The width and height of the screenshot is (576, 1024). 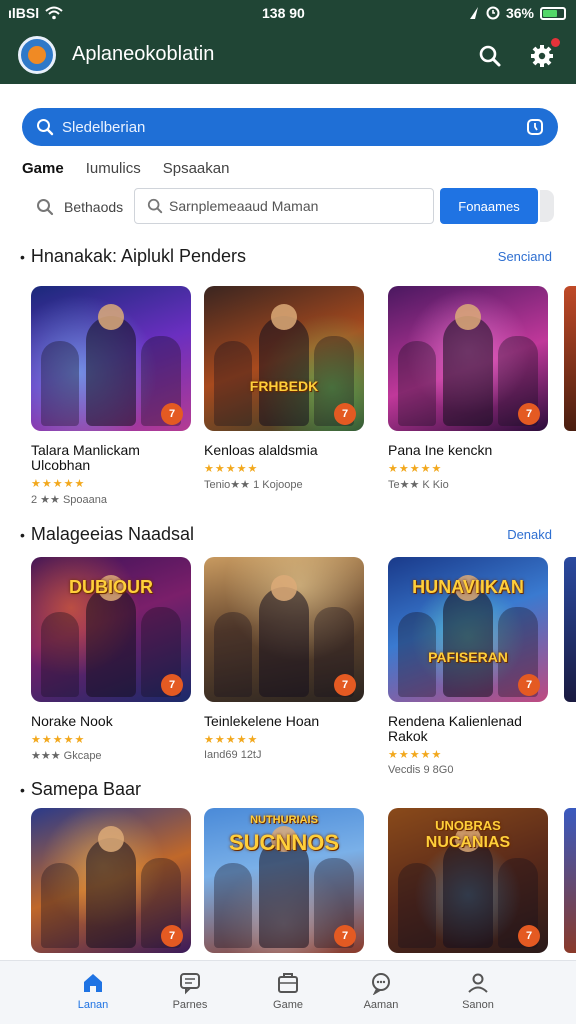 What do you see at coordinates (288, 983) in the screenshot?
I see `briefcase-icon` at bounding box center [288, 983].